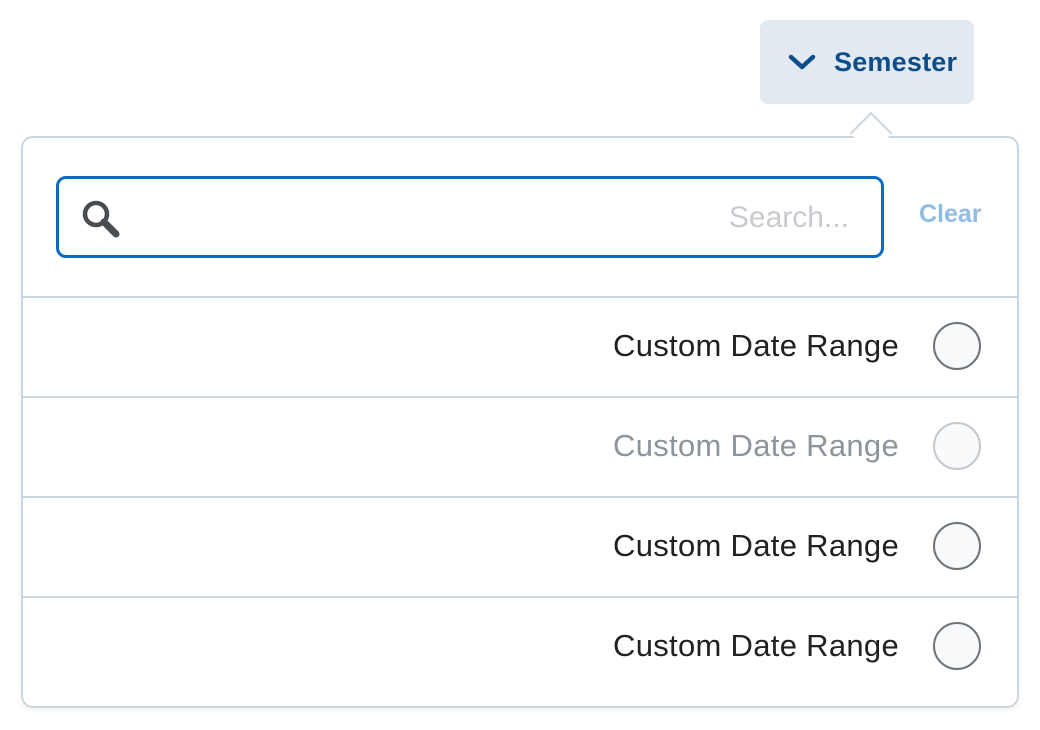  Describe the element at coordinates (495, 218) in the screenshot. I see `search-input` at that location.